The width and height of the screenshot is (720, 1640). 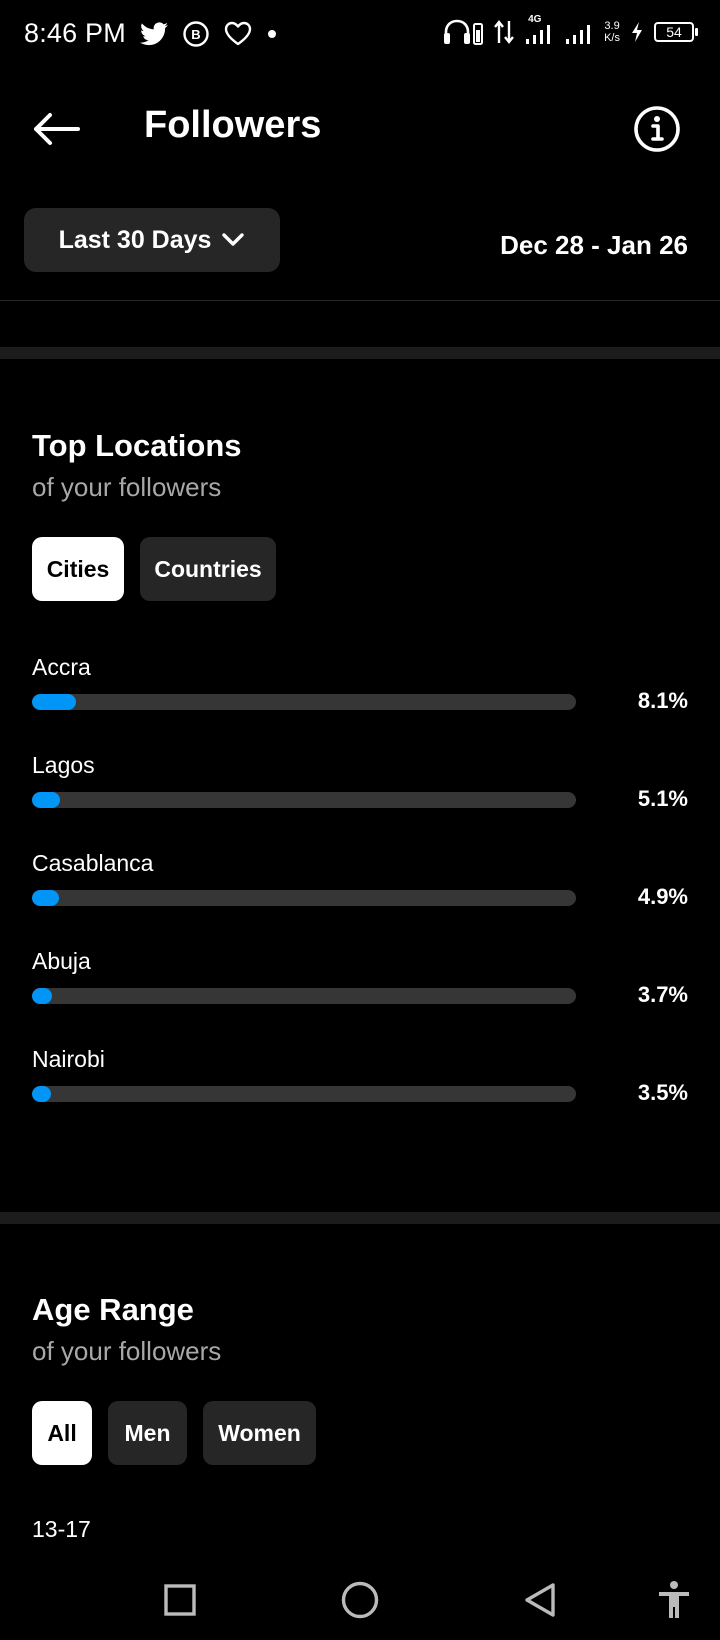 What do you see at coordinates (61, 667) in the screenshot?
I see `location-name: Accra` at bounding box center [61, 667].